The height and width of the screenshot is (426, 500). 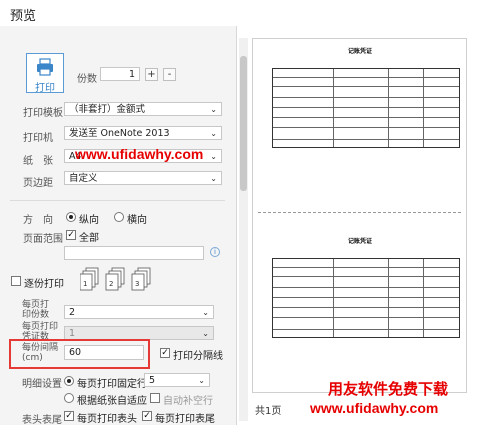 I want to click on page-range-label: 页面范围, so click(x=43, y=239).